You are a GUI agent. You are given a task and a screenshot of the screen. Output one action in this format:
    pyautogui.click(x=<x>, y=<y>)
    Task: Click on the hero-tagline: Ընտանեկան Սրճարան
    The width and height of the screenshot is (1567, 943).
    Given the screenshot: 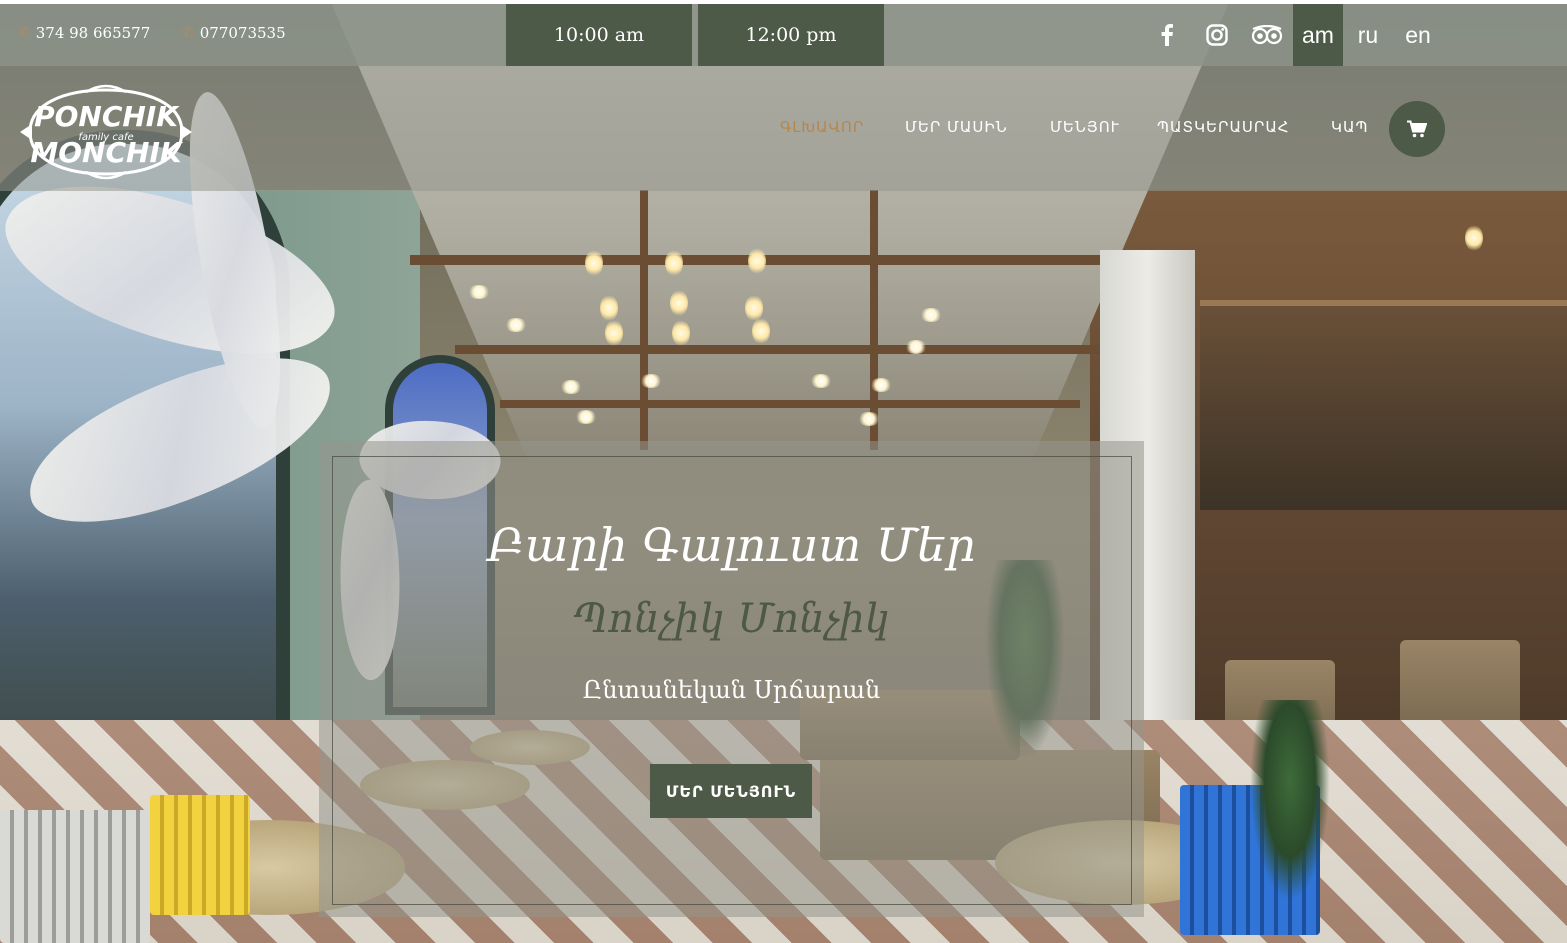 What is the action you would take?
    pyautogui.click(x=731, y=690)
    